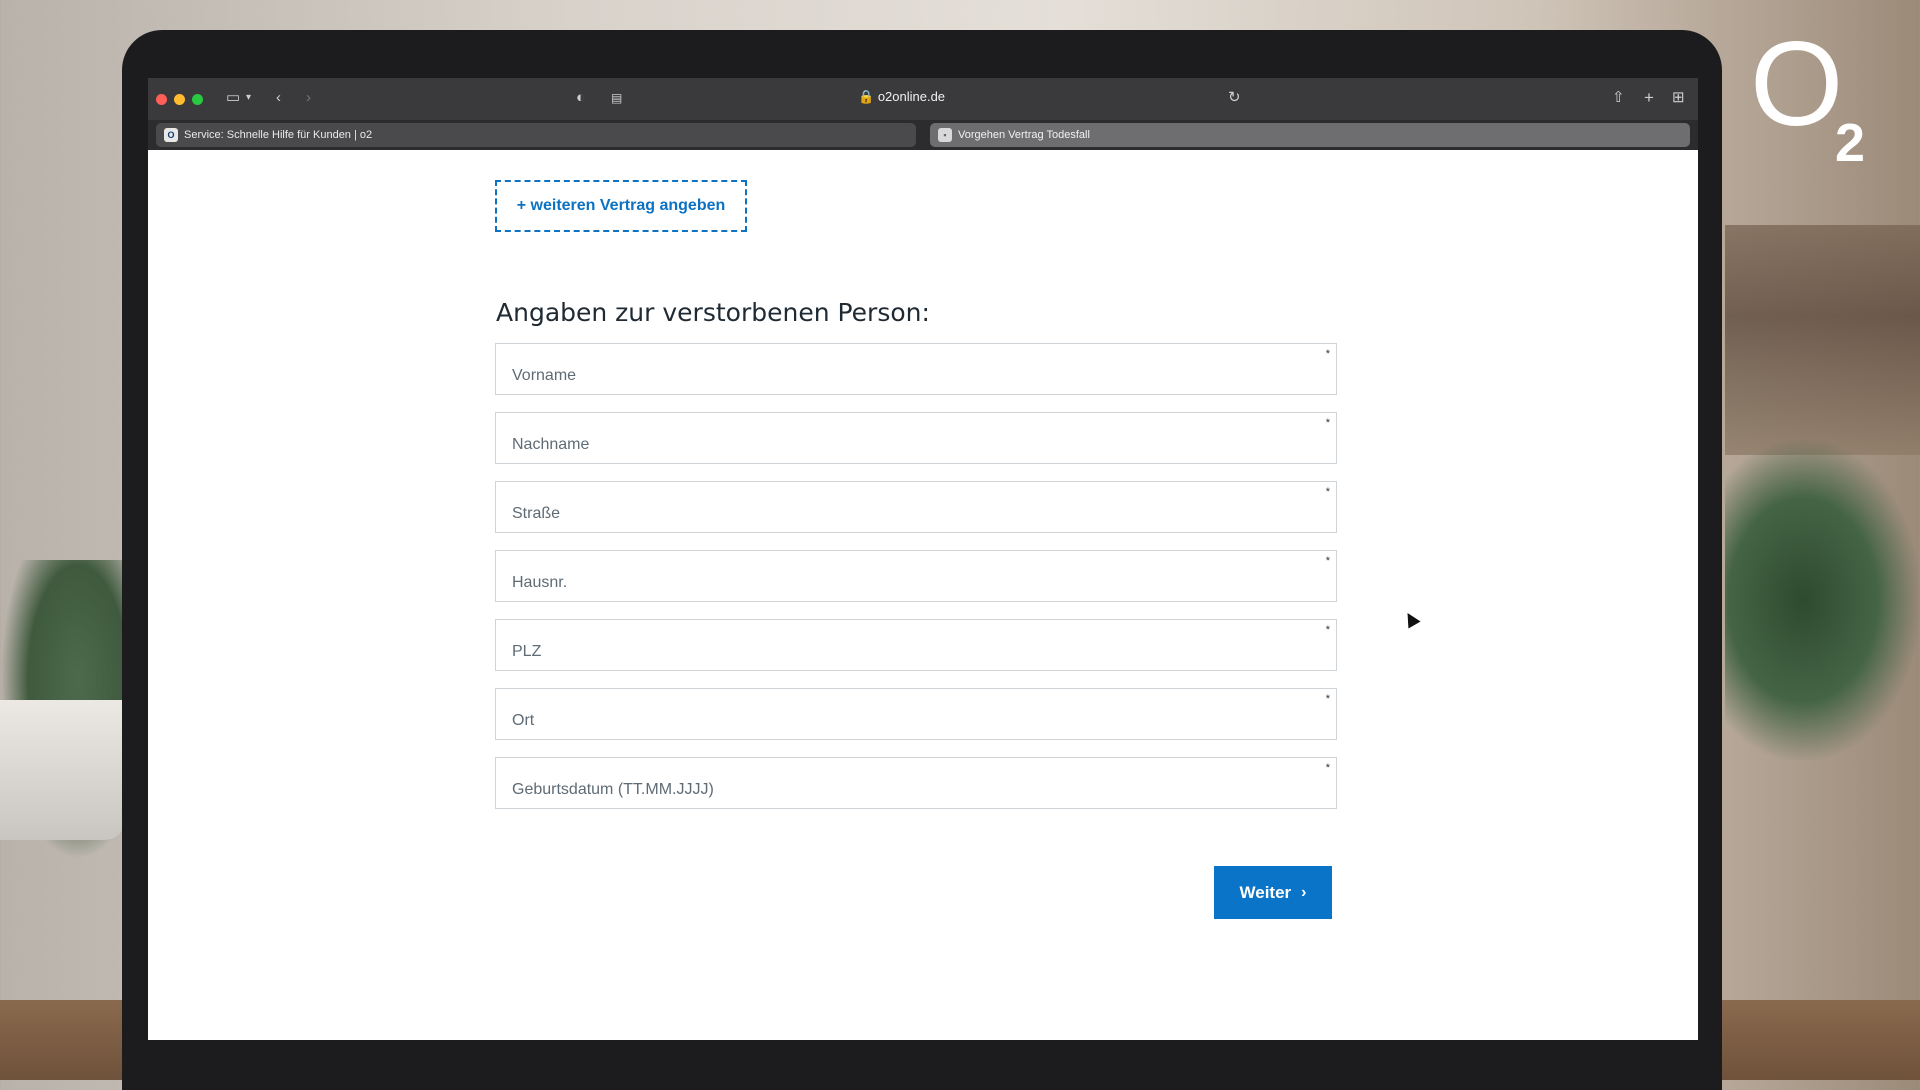 This screenshot has width=1920, height=1090. I want to click on background-plant-right, so click(1822, 600).